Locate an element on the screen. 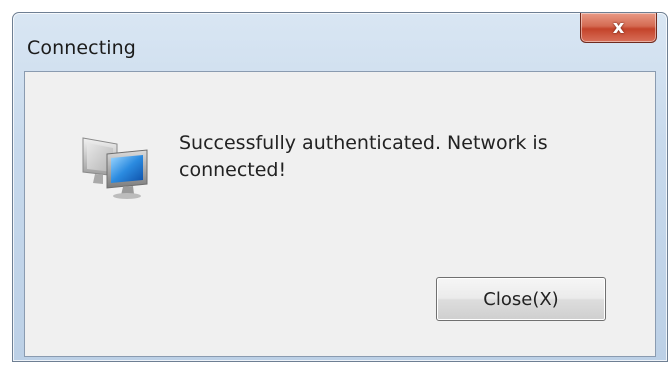  window-close-button: x is located at coordinates (618, 28).